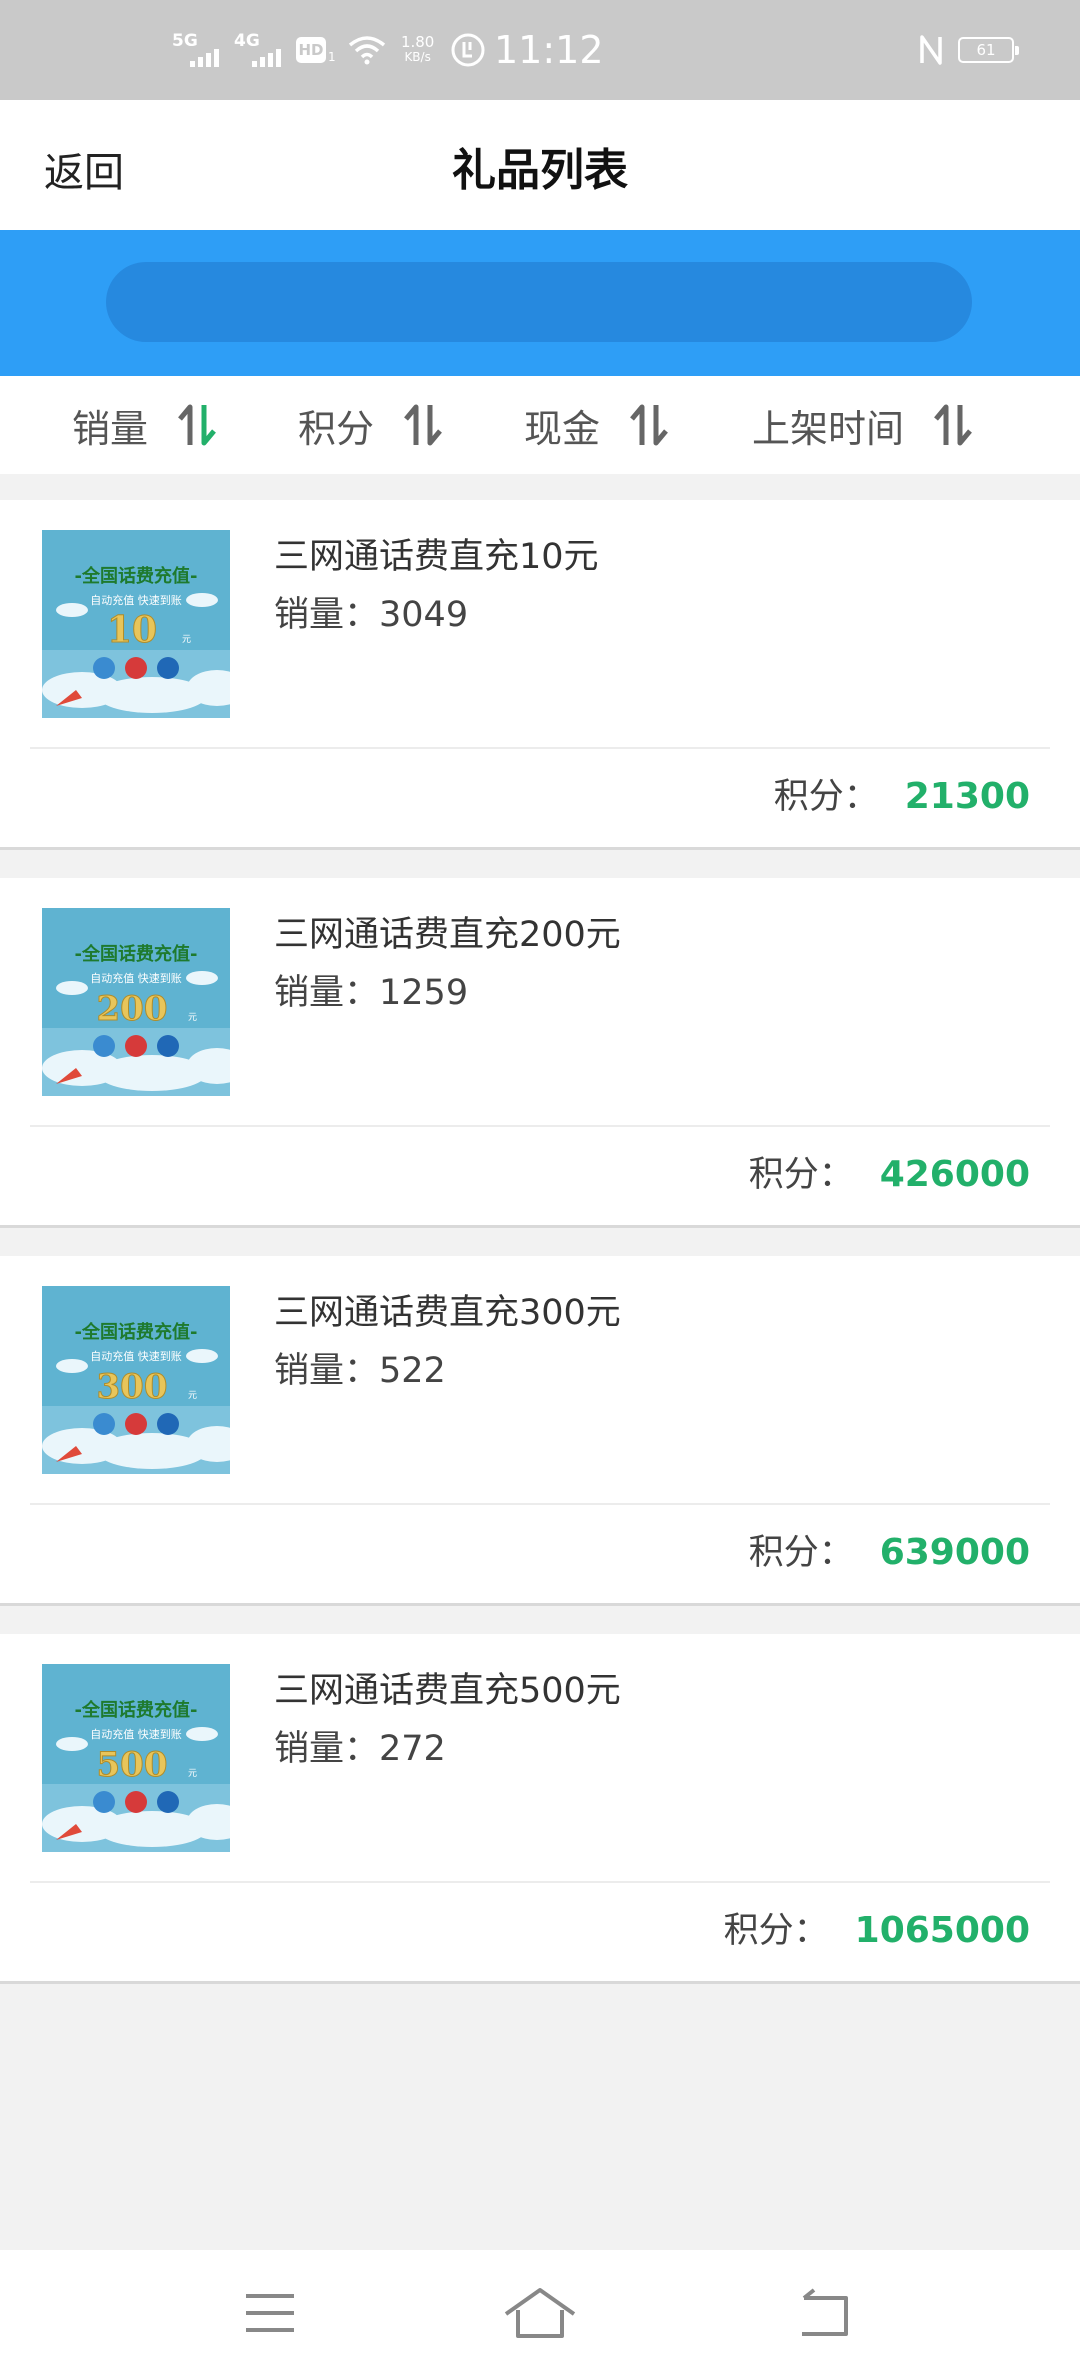 Image resolution: width=1080 pixels, height=2376 pixels. What do you see at coordinates (436, 557) in the screenshot?
I see `gift-name: 三网通话费直充10元` at bounding box center [436, 557].